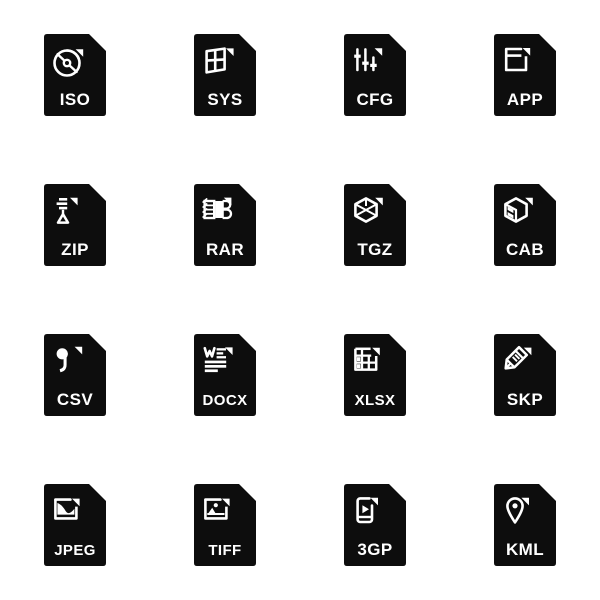 This screenshot has height=600, width=600. Describe the element at coordinates (374, 549) in the screenshot. I see `file-extension-label: 3GP` at that location.